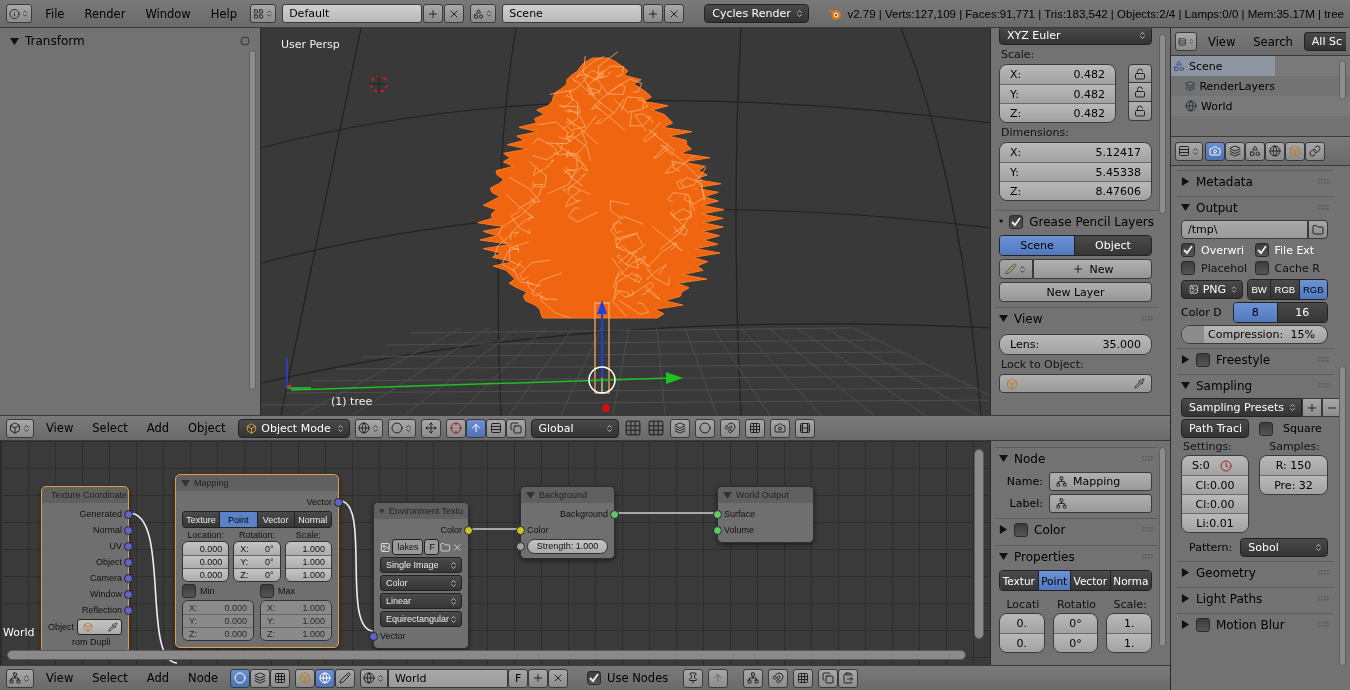 The width and height of the screenshot is (1350, 690). I want to click on circle-icon, so click(704, 428).